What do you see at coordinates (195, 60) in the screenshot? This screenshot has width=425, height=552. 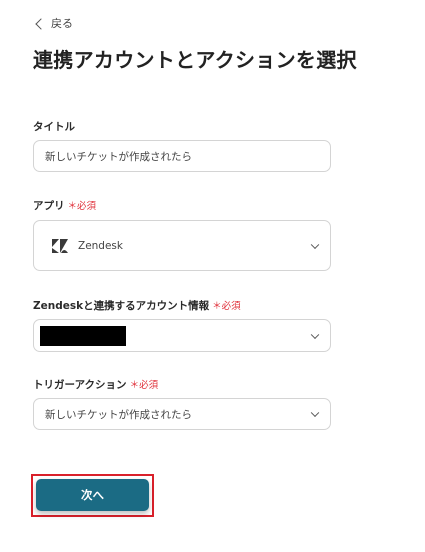 I see `page-title: 連携アカウントとアクションを選択` at bounding box center [195, 60].